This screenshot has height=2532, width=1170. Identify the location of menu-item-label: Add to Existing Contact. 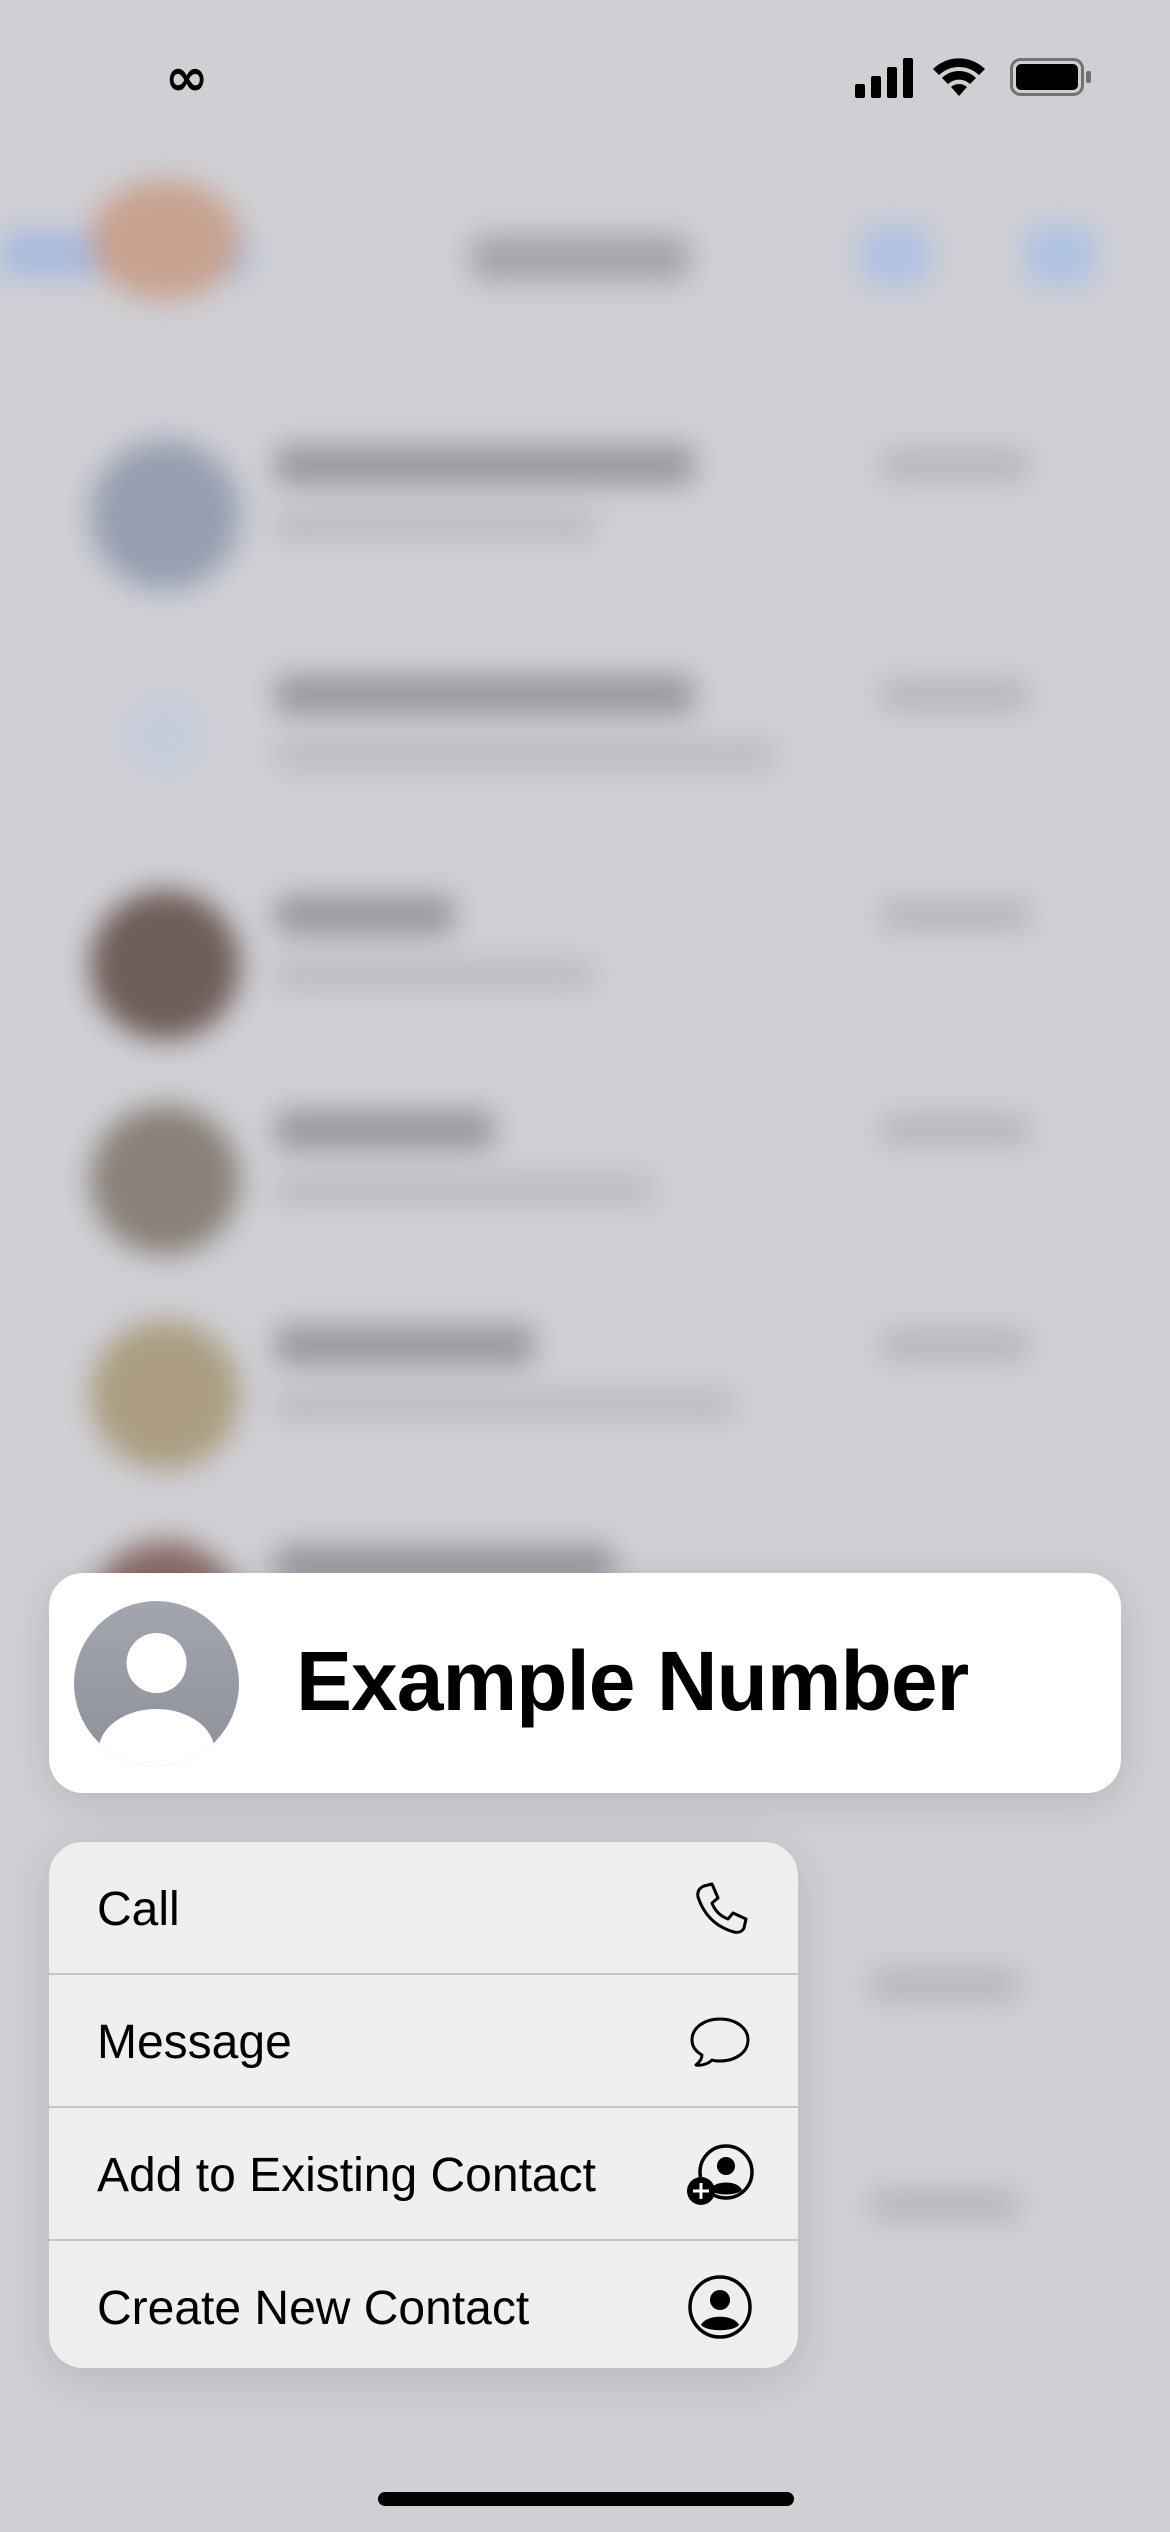
(346, 2175).